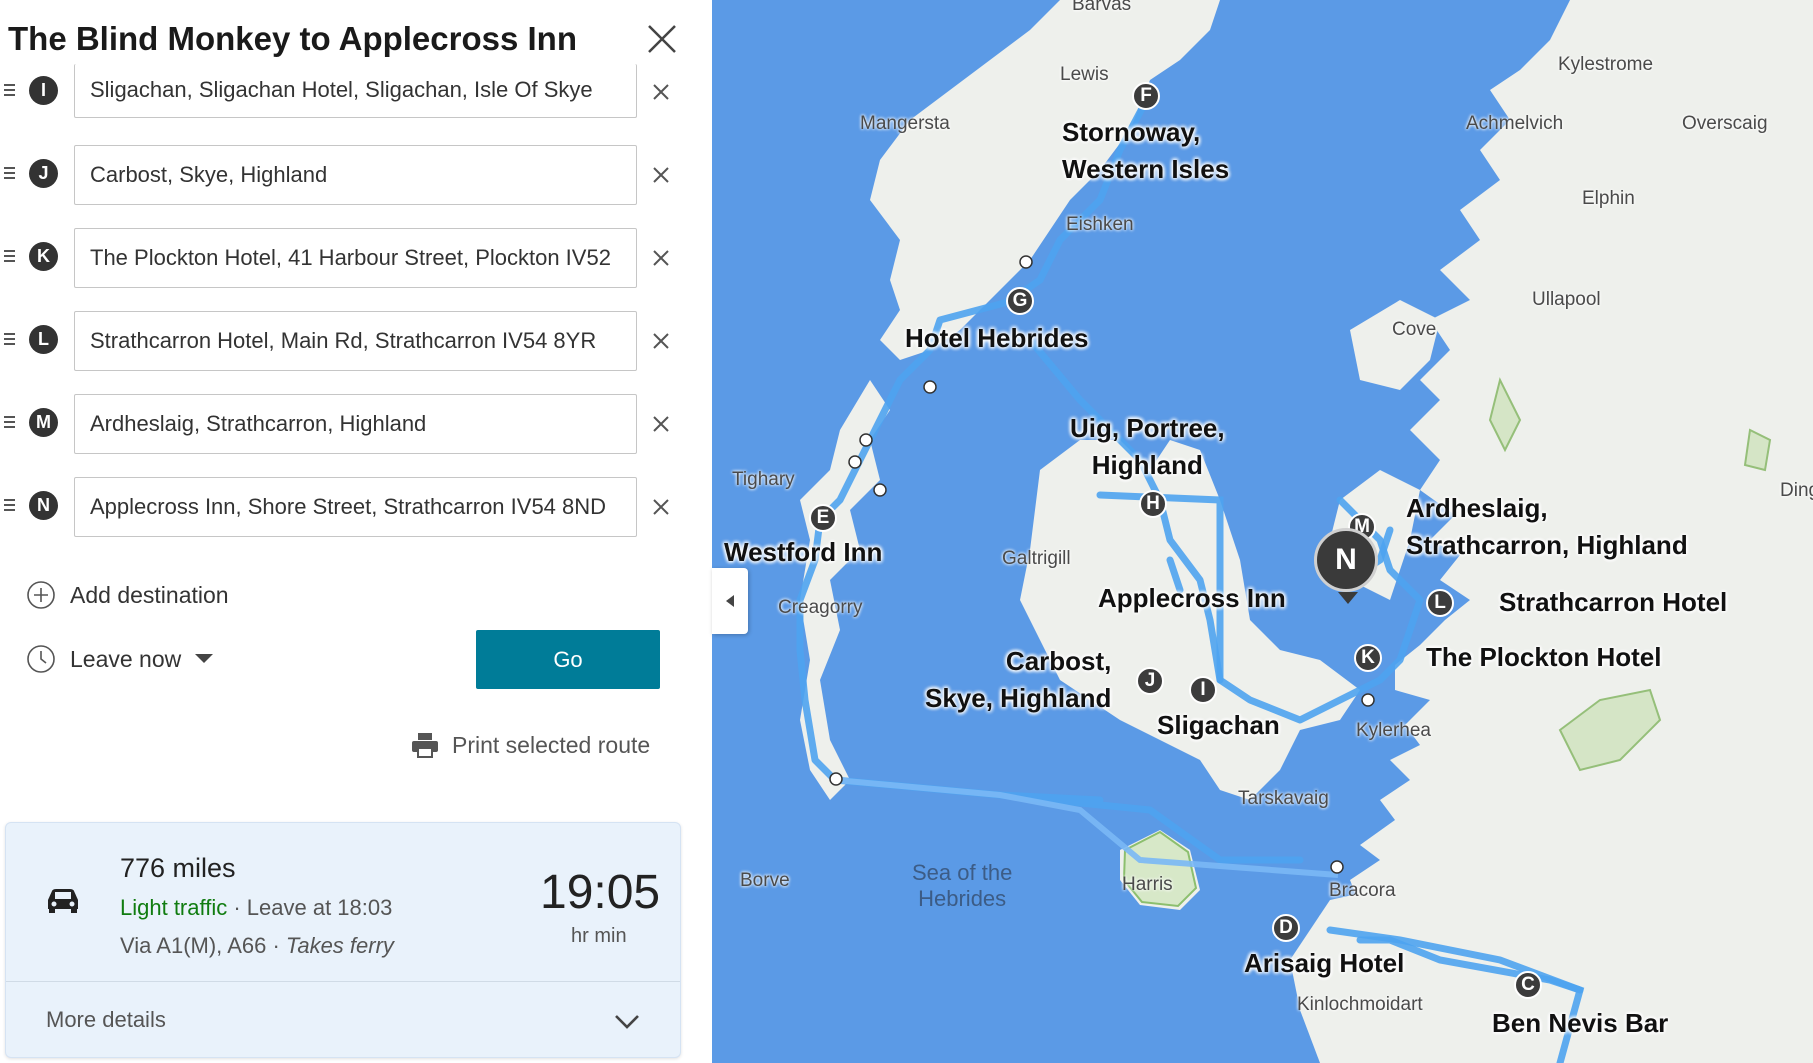 The image size is (1813, 1063). Describe the element at coordinates (1580, 1023) in the screenshot. I see `poi-label-ben-nevis-bar: Ben Nevis Bar` at that location.